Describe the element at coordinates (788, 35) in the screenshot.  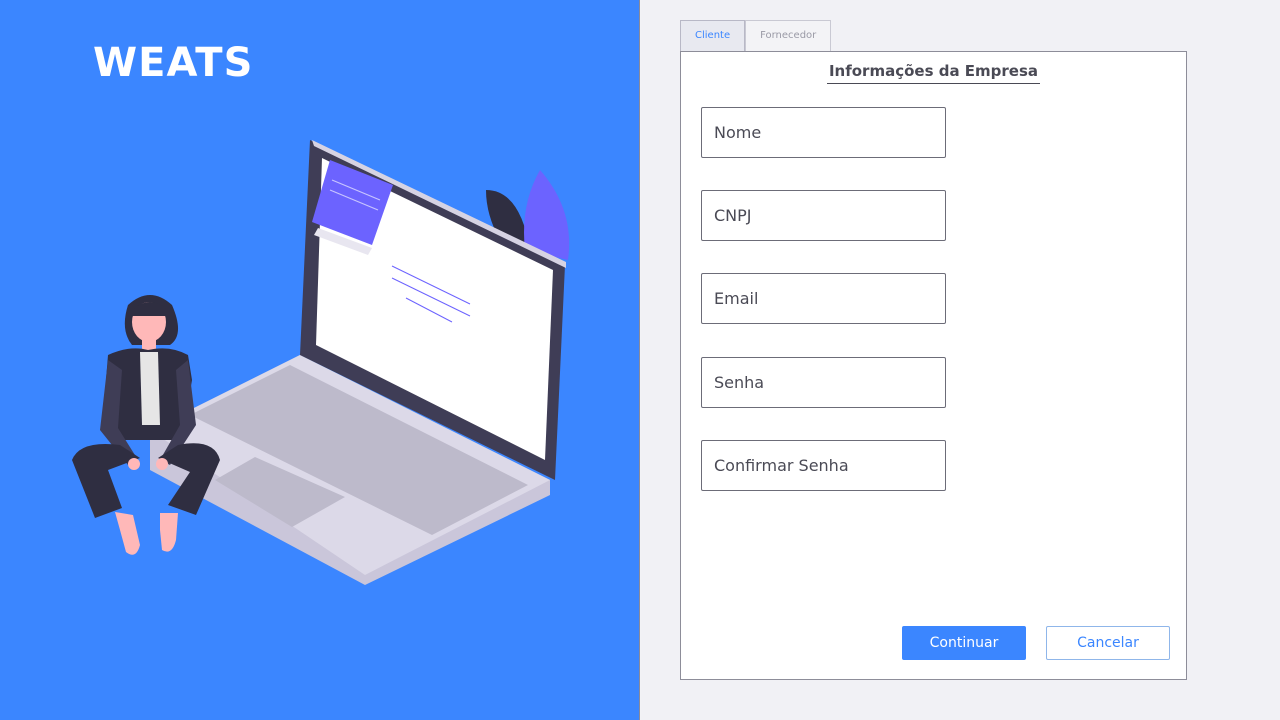
I see `tab-fornecedor: Fornecedor` at that location.